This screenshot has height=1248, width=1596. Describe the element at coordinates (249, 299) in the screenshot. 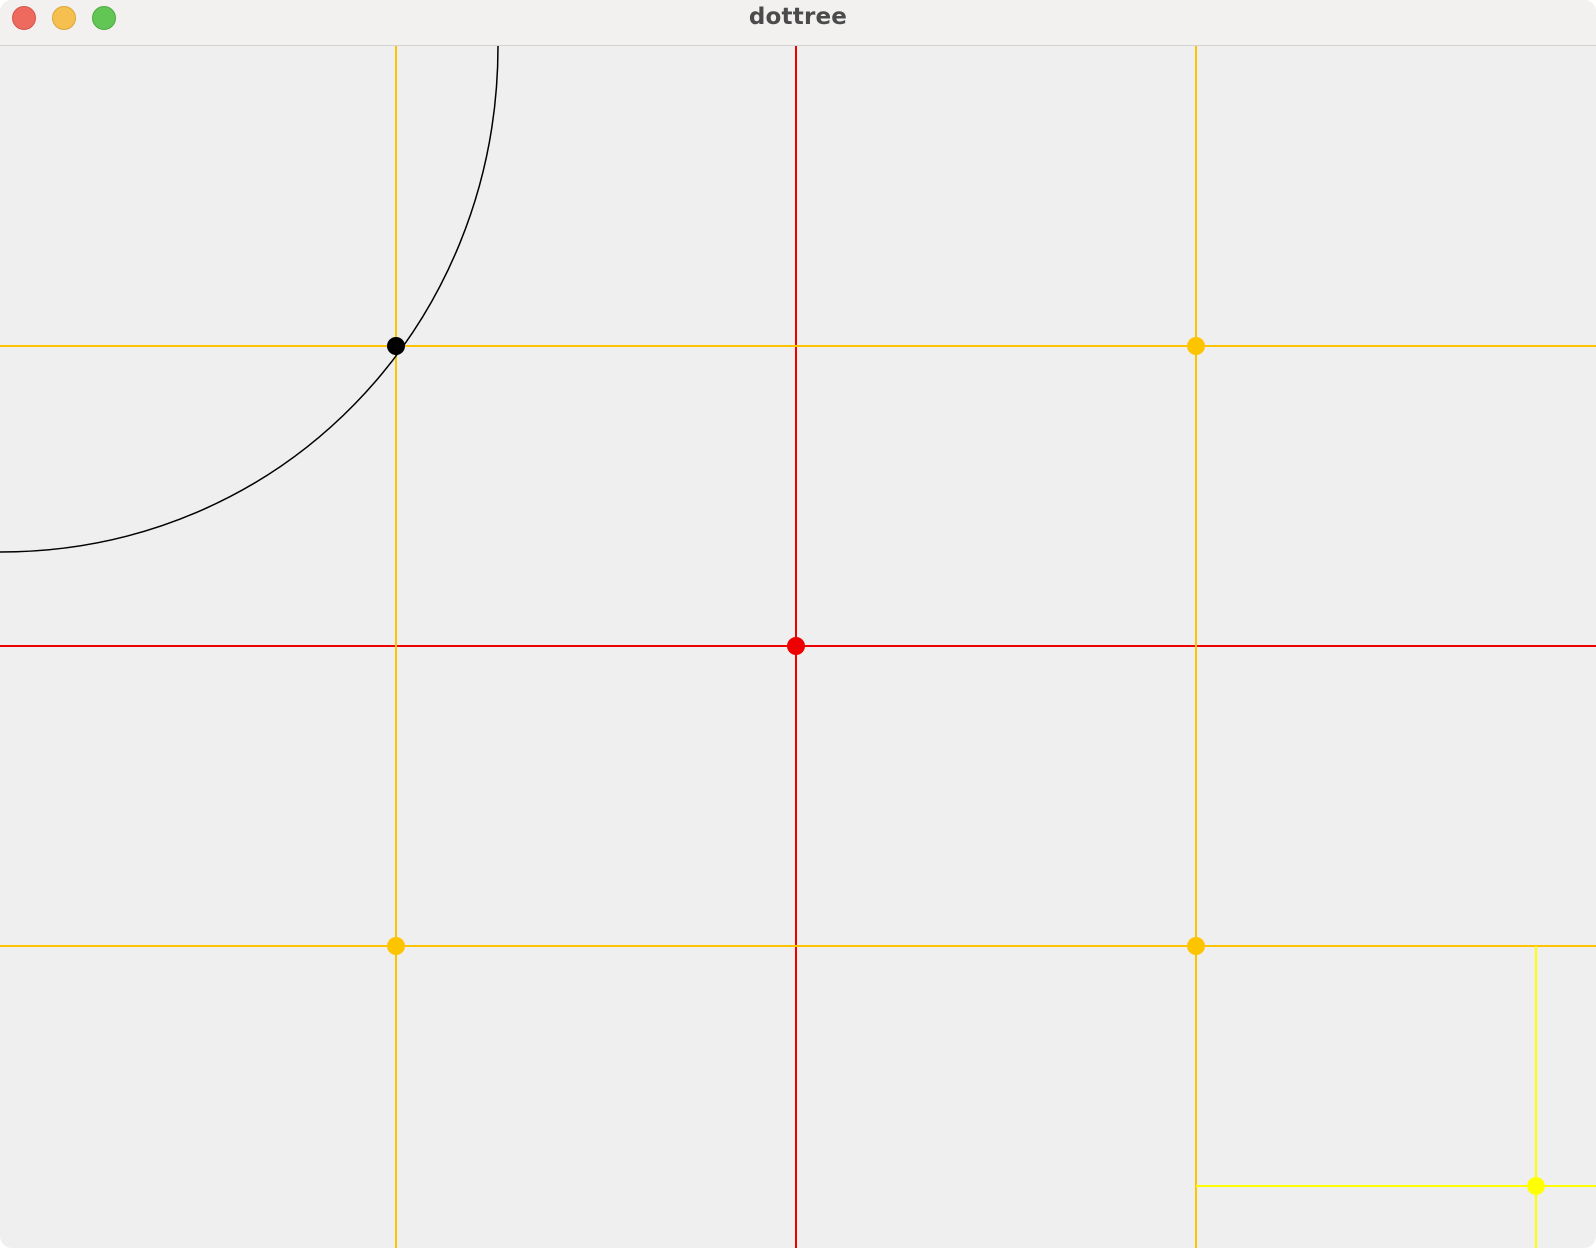

I see `query-arc` at that location.